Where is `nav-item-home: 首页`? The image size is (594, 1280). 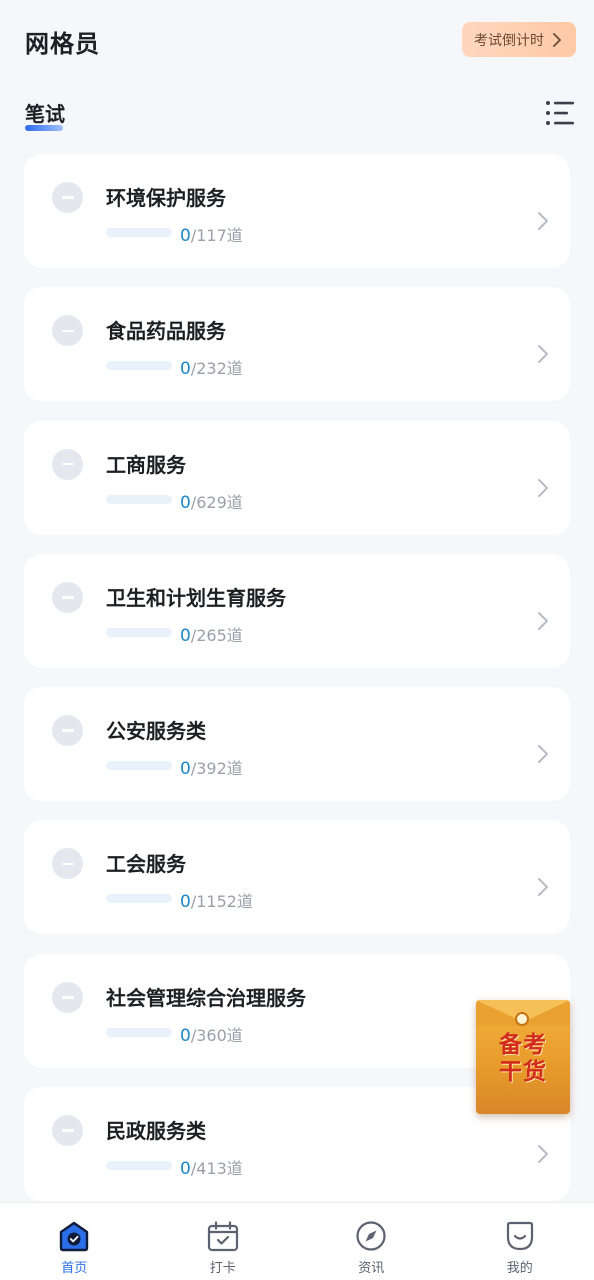 nav-item-home: 首页 is located at coordinates (74, 1241).